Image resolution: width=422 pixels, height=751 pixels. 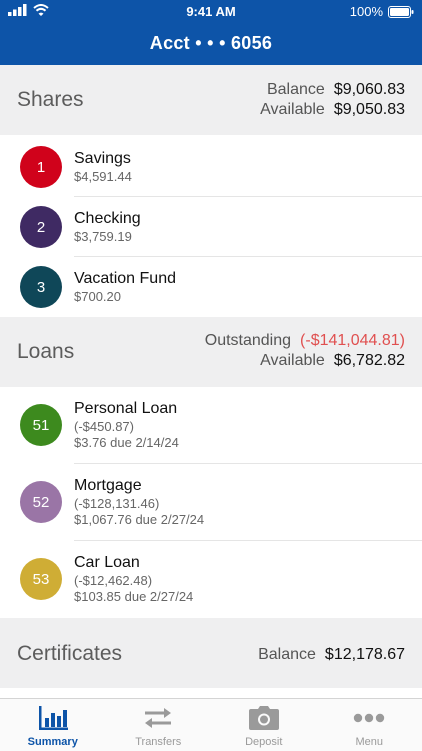 What do you see at coordinates (369, 361) in the screenshot?
I see `loans-available-value: $6,782.82` at bounding box center [369, 361].